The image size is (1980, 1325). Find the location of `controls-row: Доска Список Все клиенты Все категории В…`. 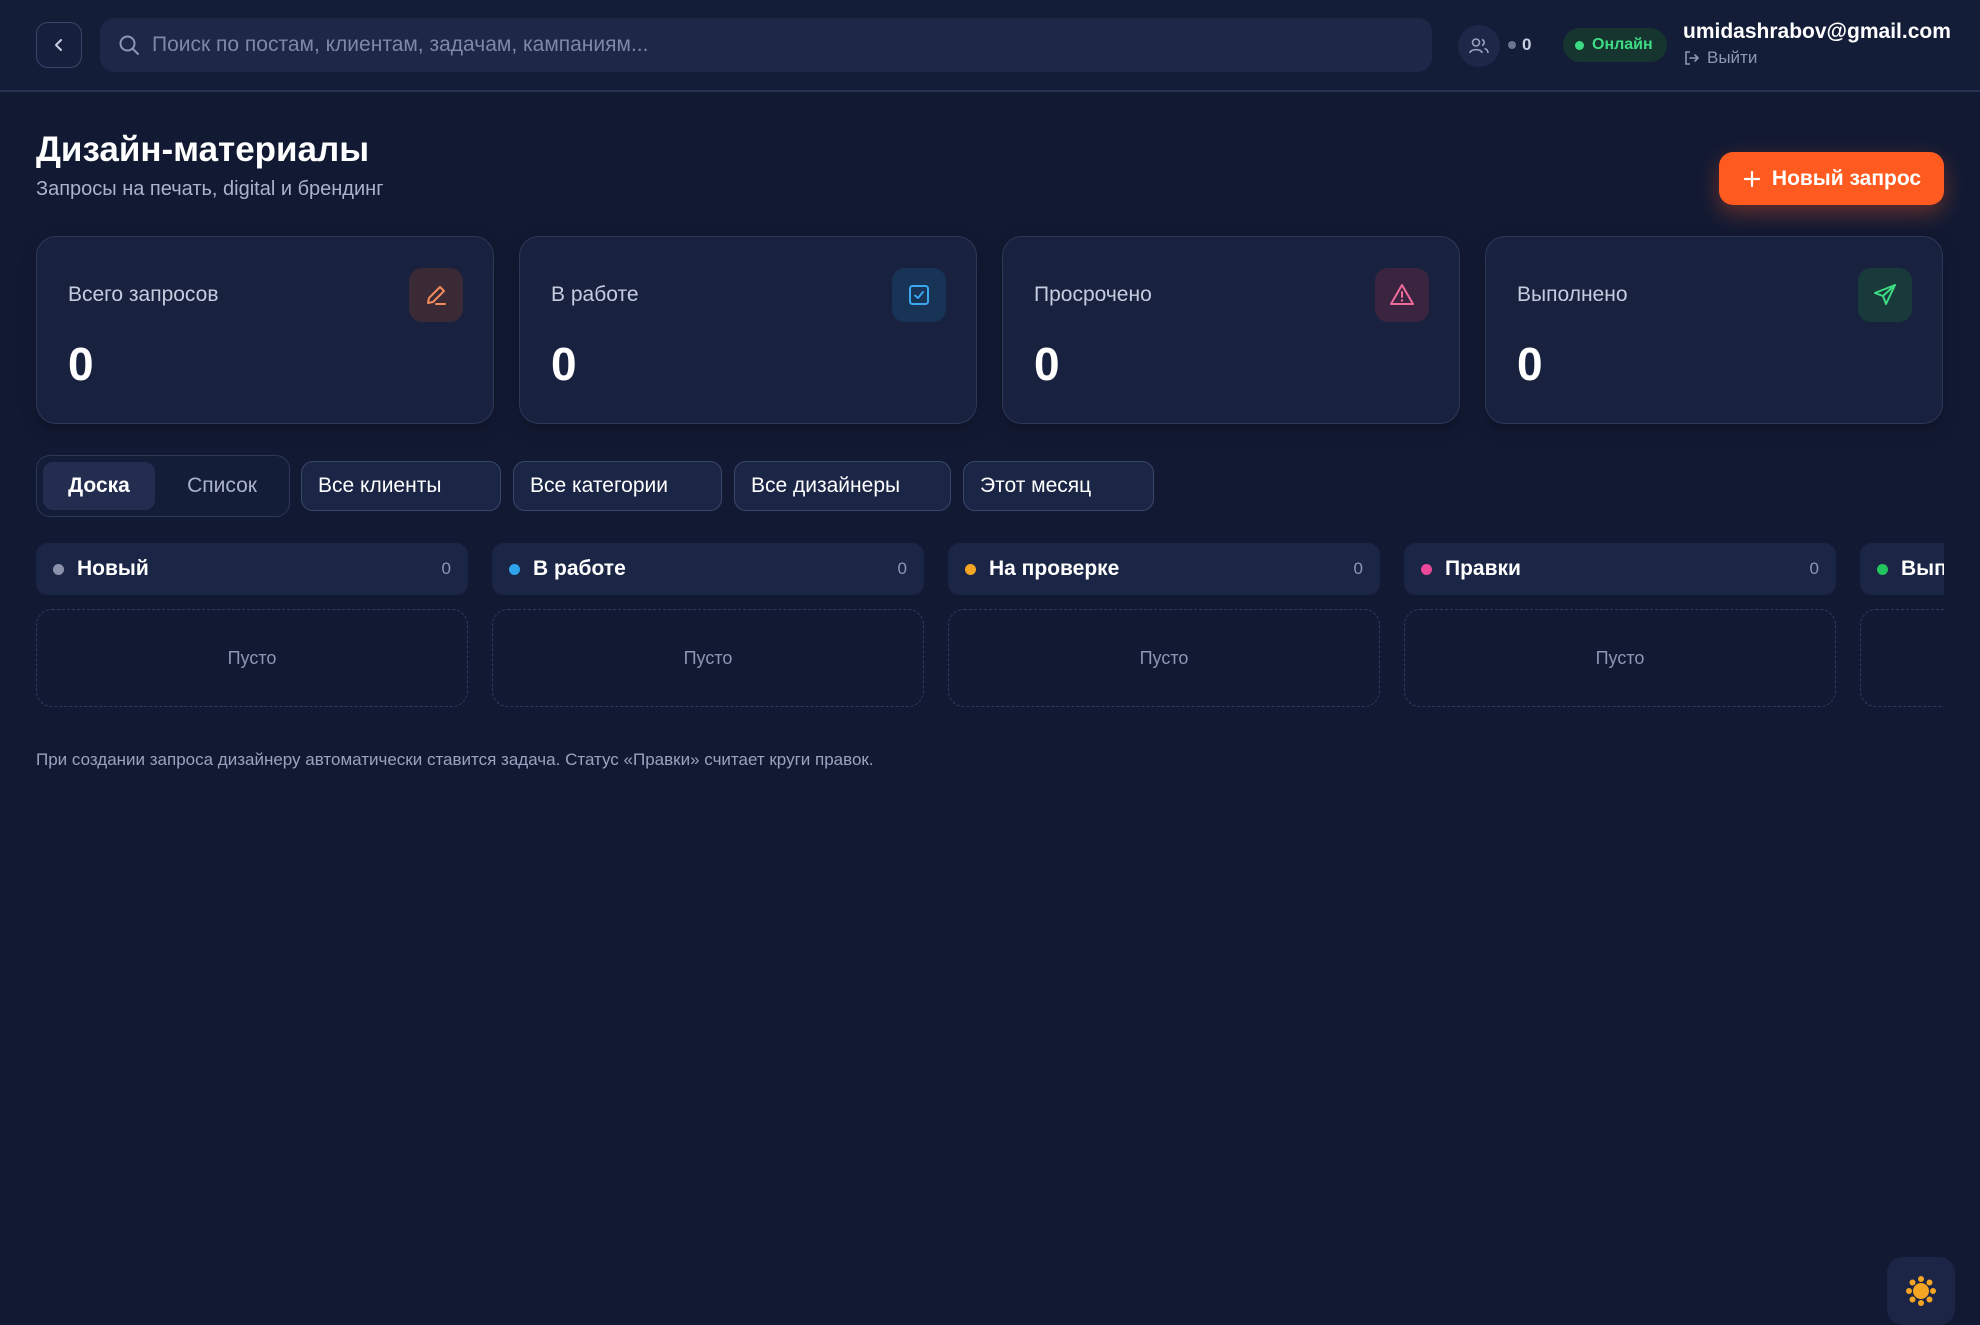

controls-row: Доска Список Все клиенты Все категории В… is located at coordinates (990, 486).